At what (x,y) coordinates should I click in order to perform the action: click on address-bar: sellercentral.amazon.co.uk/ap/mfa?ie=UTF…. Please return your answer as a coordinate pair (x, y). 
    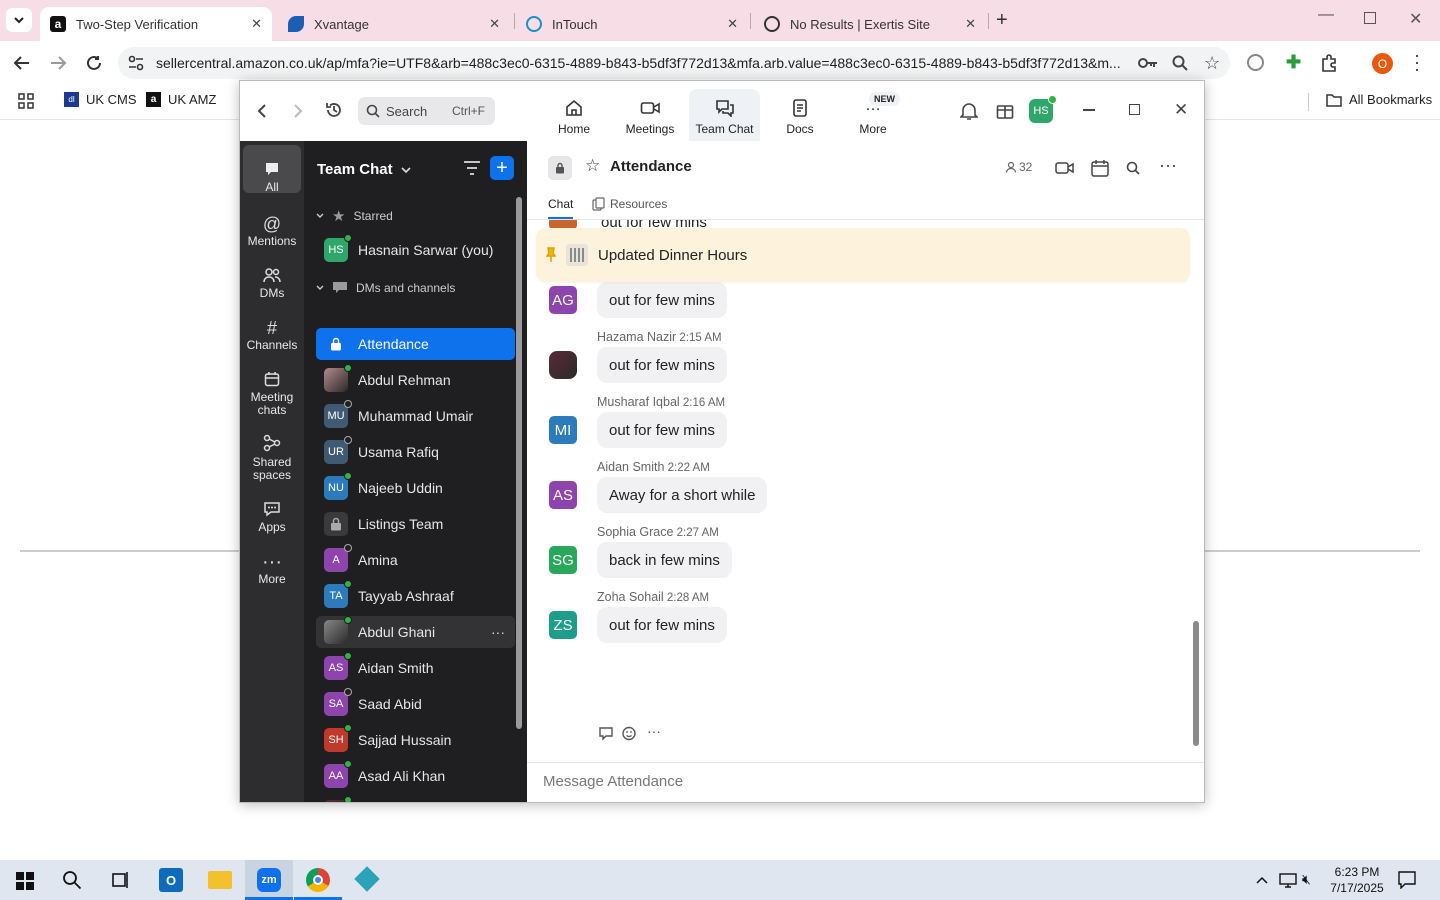
    Looking at the image, I should click on (674, 63).